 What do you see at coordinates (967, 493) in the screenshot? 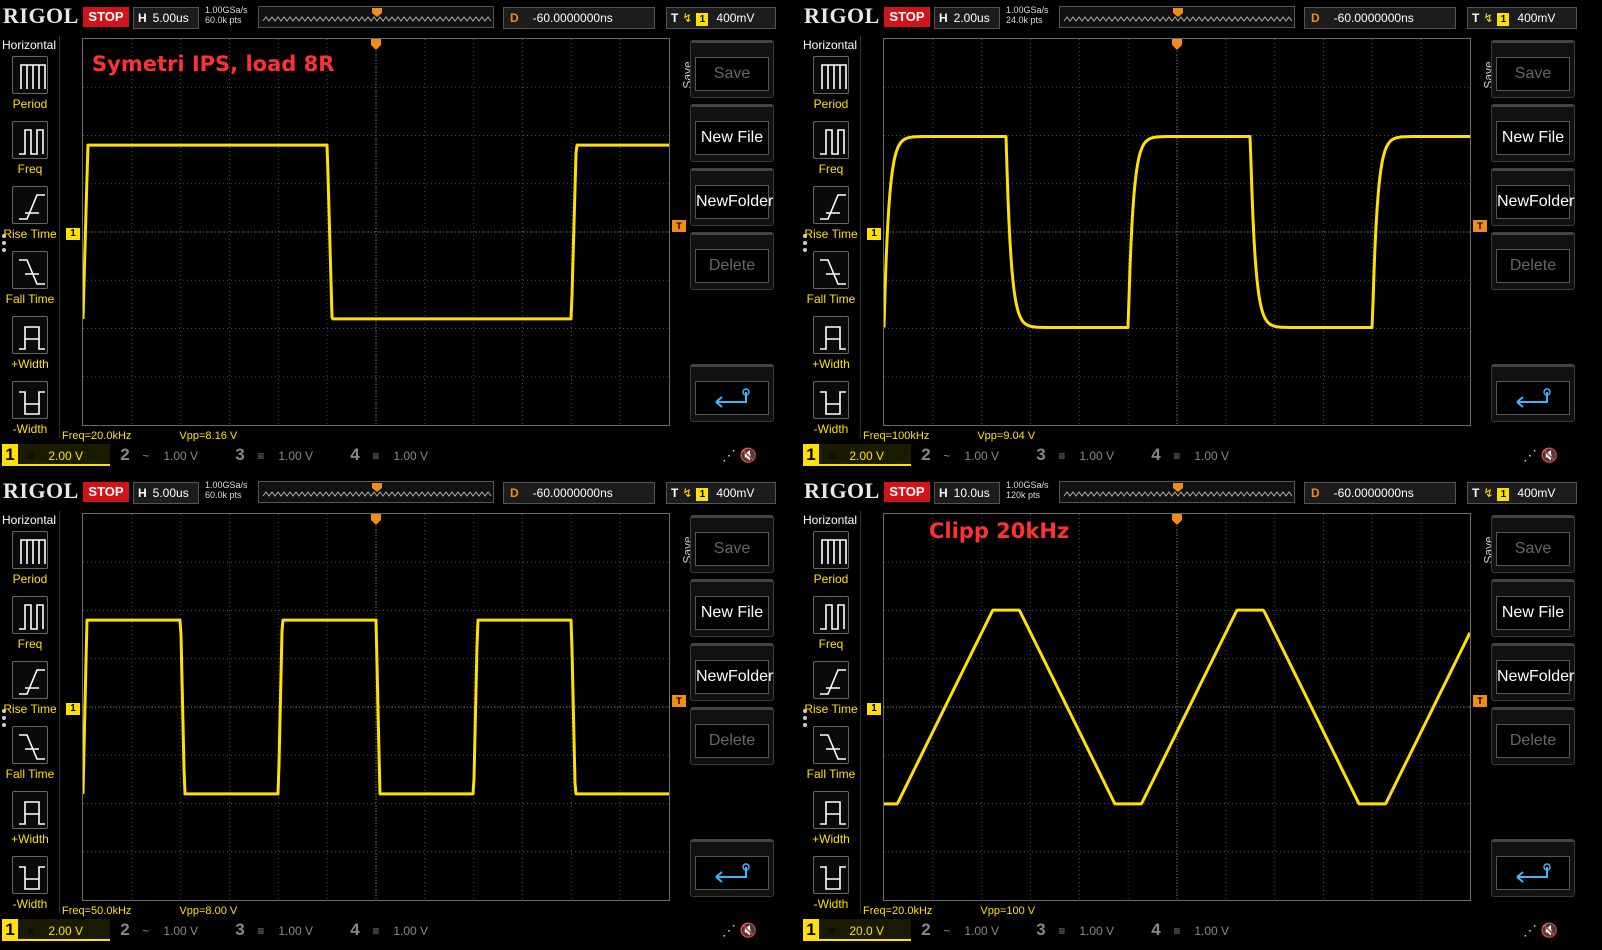
I see `horizontal-timebase: H 10.0us` at bounding box center [967, 493].